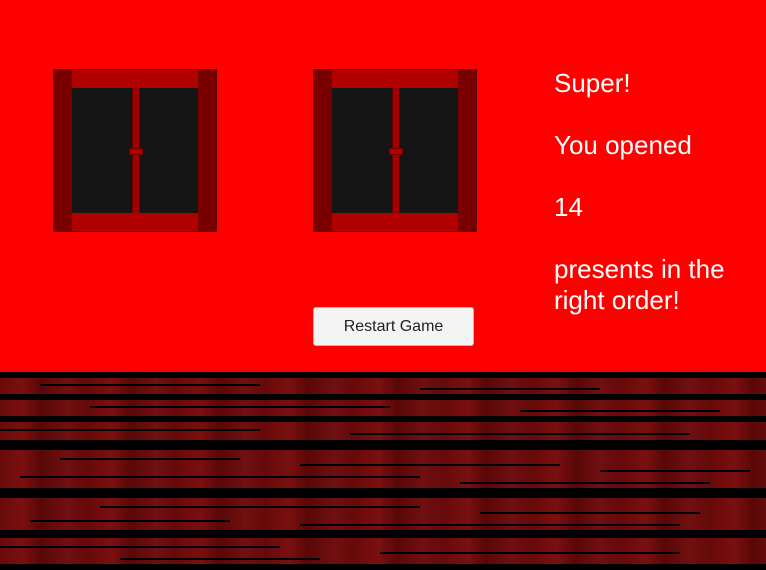  Describe the element at coordinates (623, 145) in the screenshot. I see `message-line-opened: You opened` at that location.